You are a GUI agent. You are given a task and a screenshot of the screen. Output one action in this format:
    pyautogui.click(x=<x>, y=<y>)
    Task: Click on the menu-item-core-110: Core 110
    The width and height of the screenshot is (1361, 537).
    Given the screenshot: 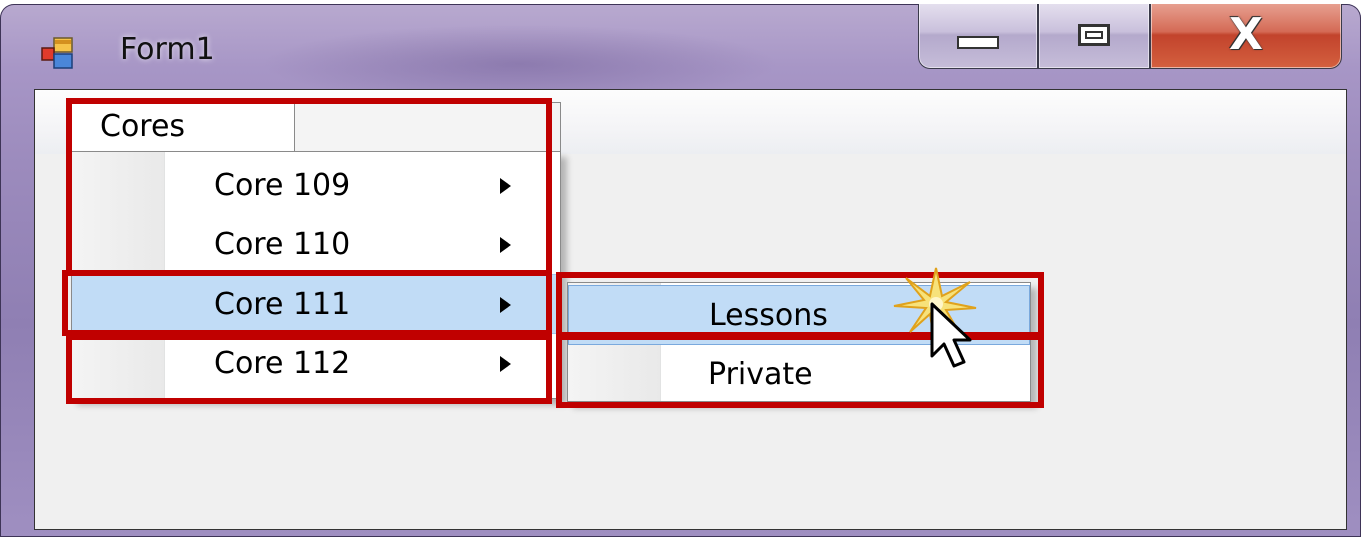 What is the action you would take?
    pyautogui.click(x=316, y=245)
    